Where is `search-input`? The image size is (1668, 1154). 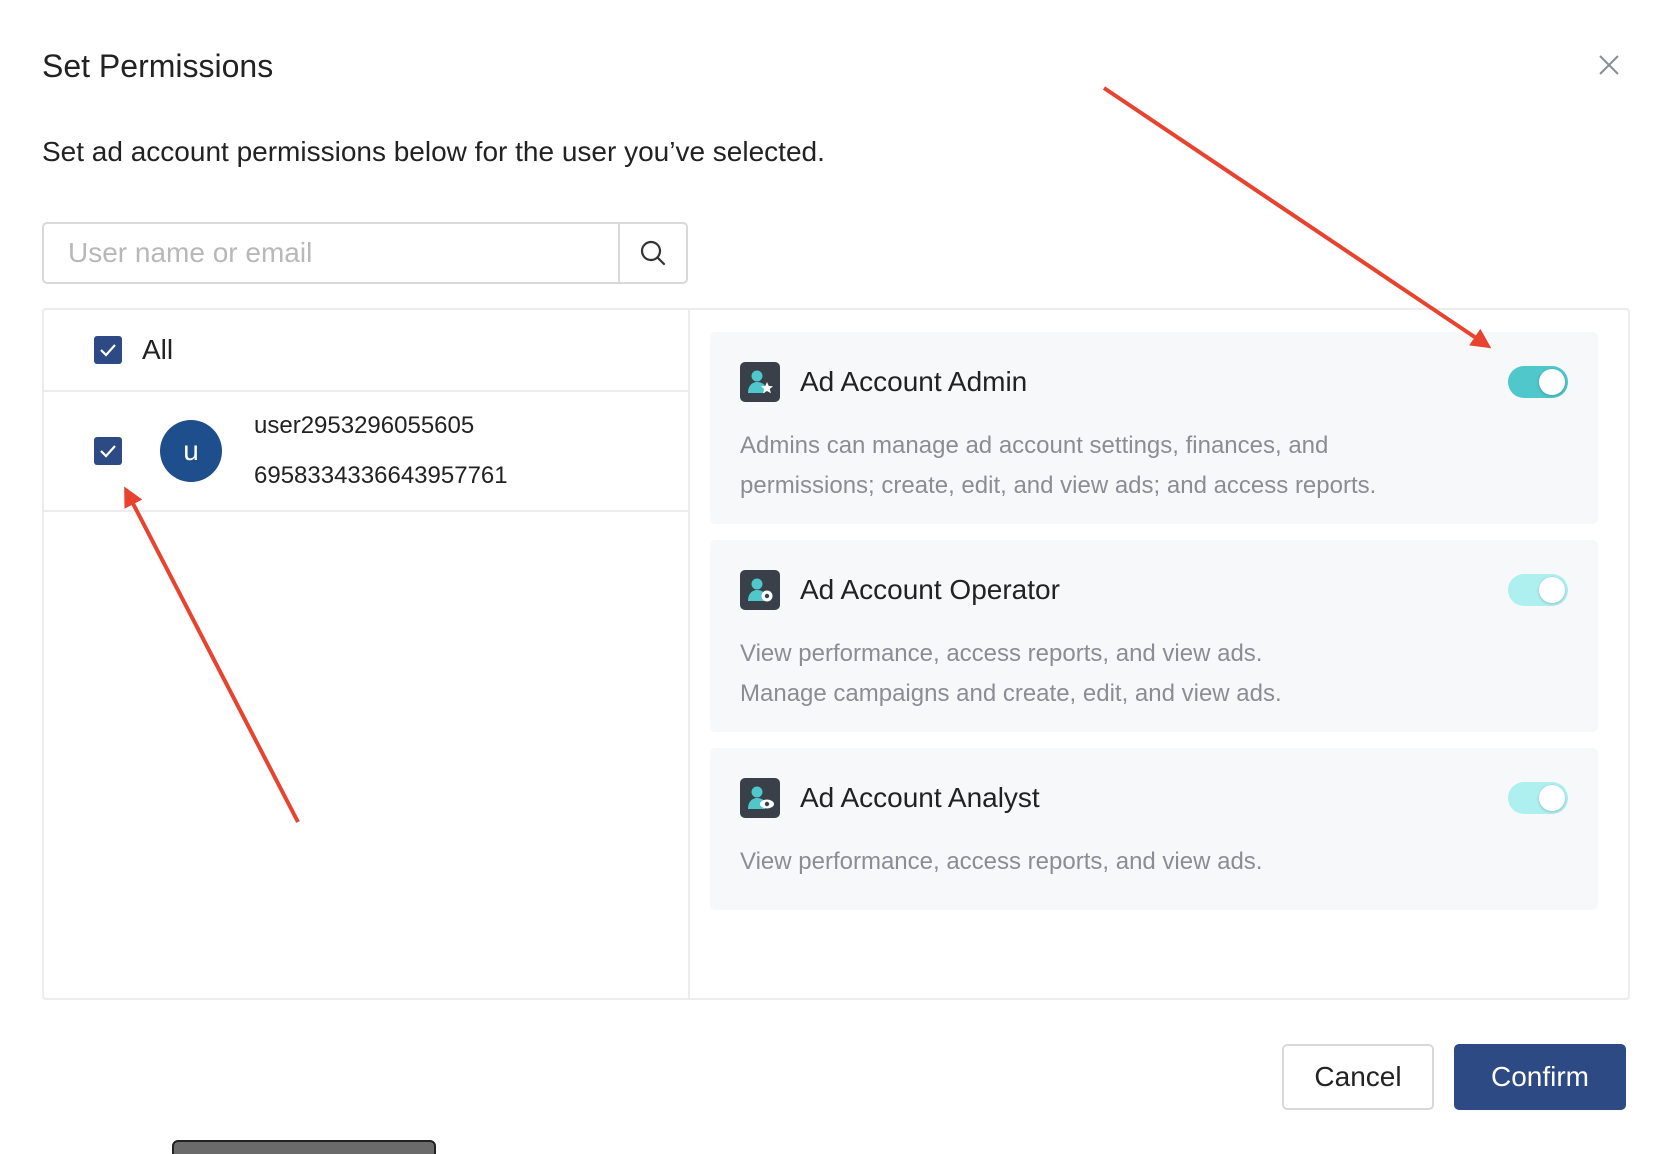
search-input is located at coordinates (331, 253).